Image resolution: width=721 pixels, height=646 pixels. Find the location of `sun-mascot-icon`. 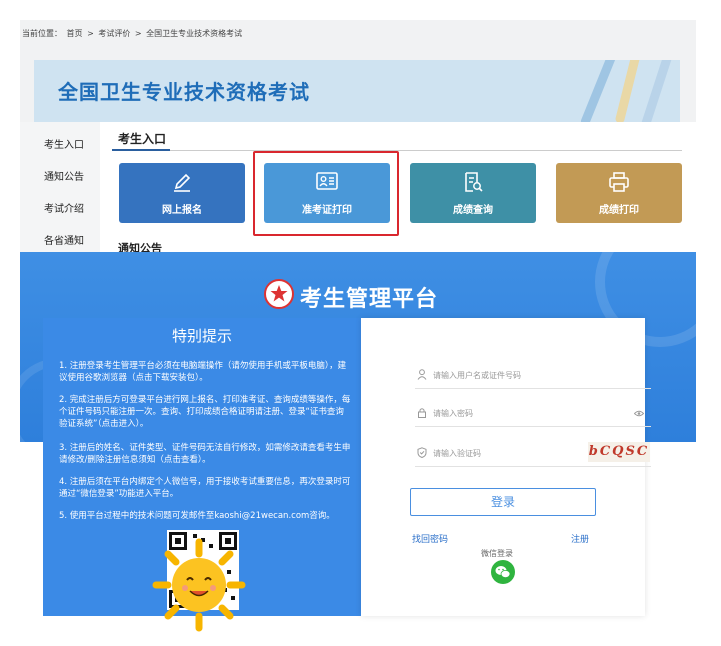

sun-mascot-icon is located at coordinates (199, 585).